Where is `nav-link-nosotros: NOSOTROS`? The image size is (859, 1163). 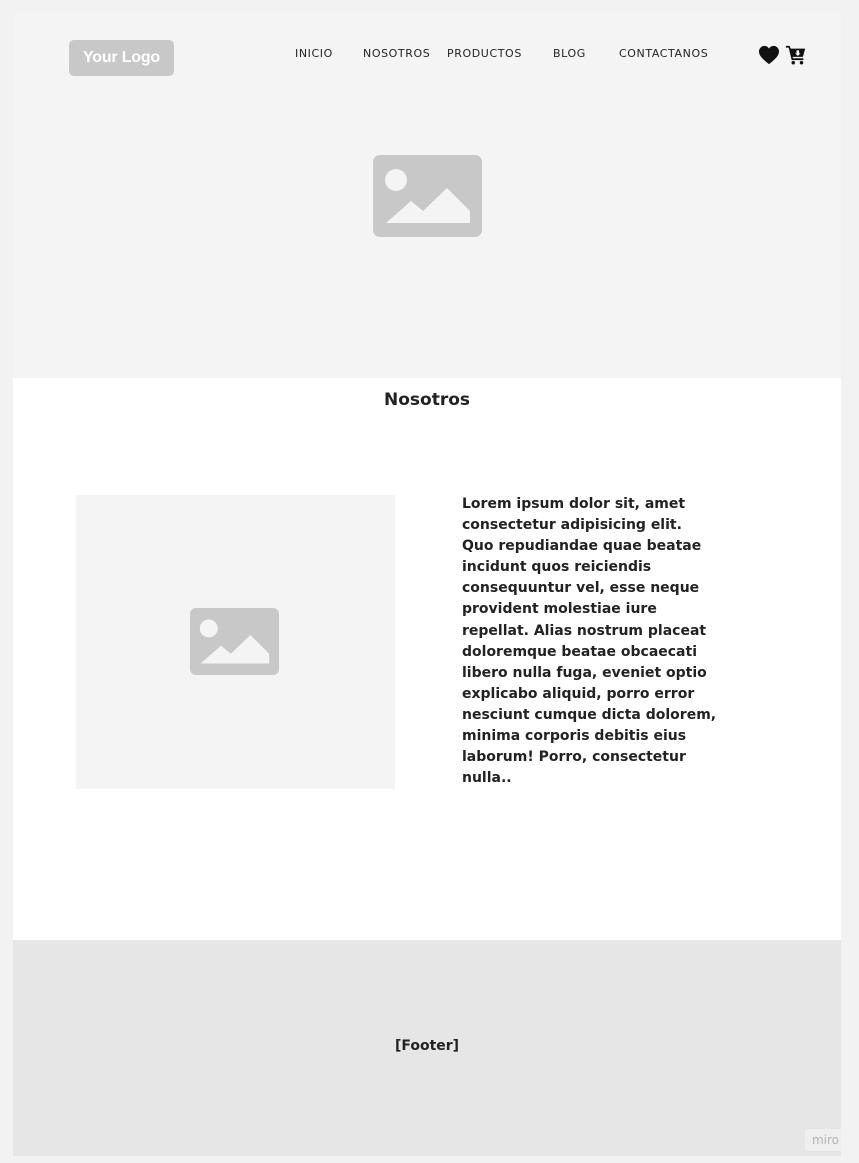 nav-link-nosotros: NOSOTROS is located at coordinates (396, 53).